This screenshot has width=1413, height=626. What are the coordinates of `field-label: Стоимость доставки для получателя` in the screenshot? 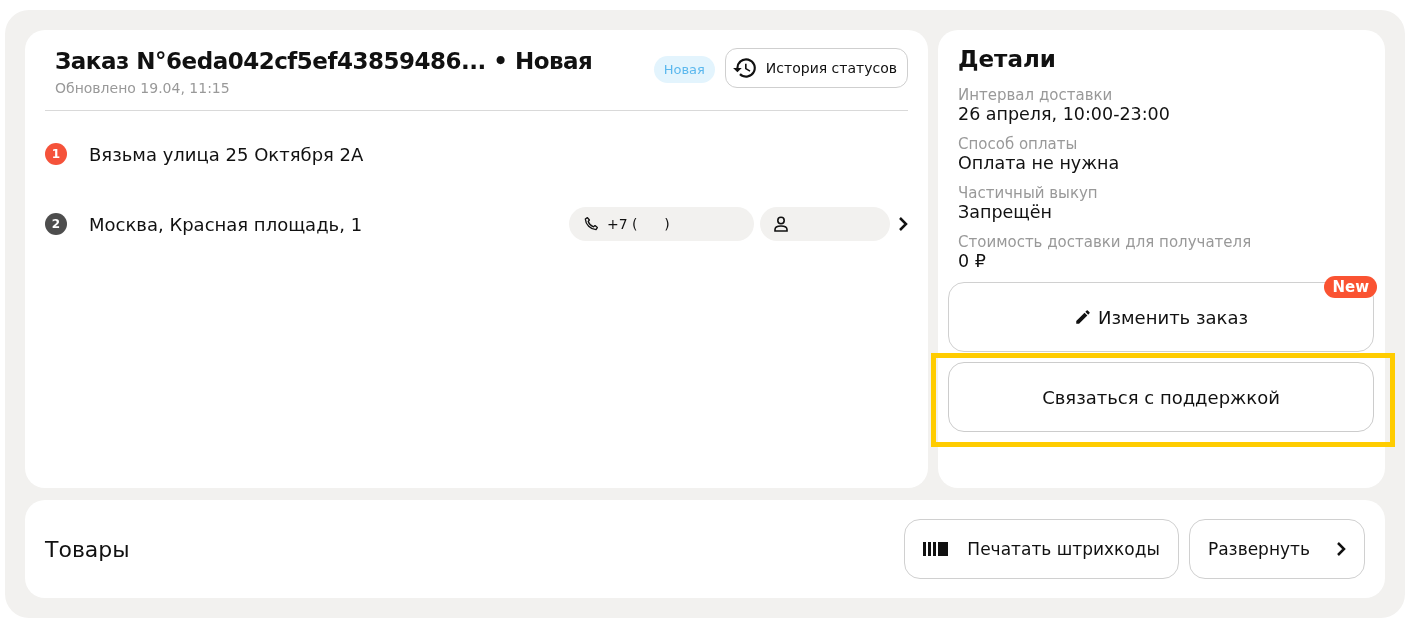 It's located at (1105, 242).